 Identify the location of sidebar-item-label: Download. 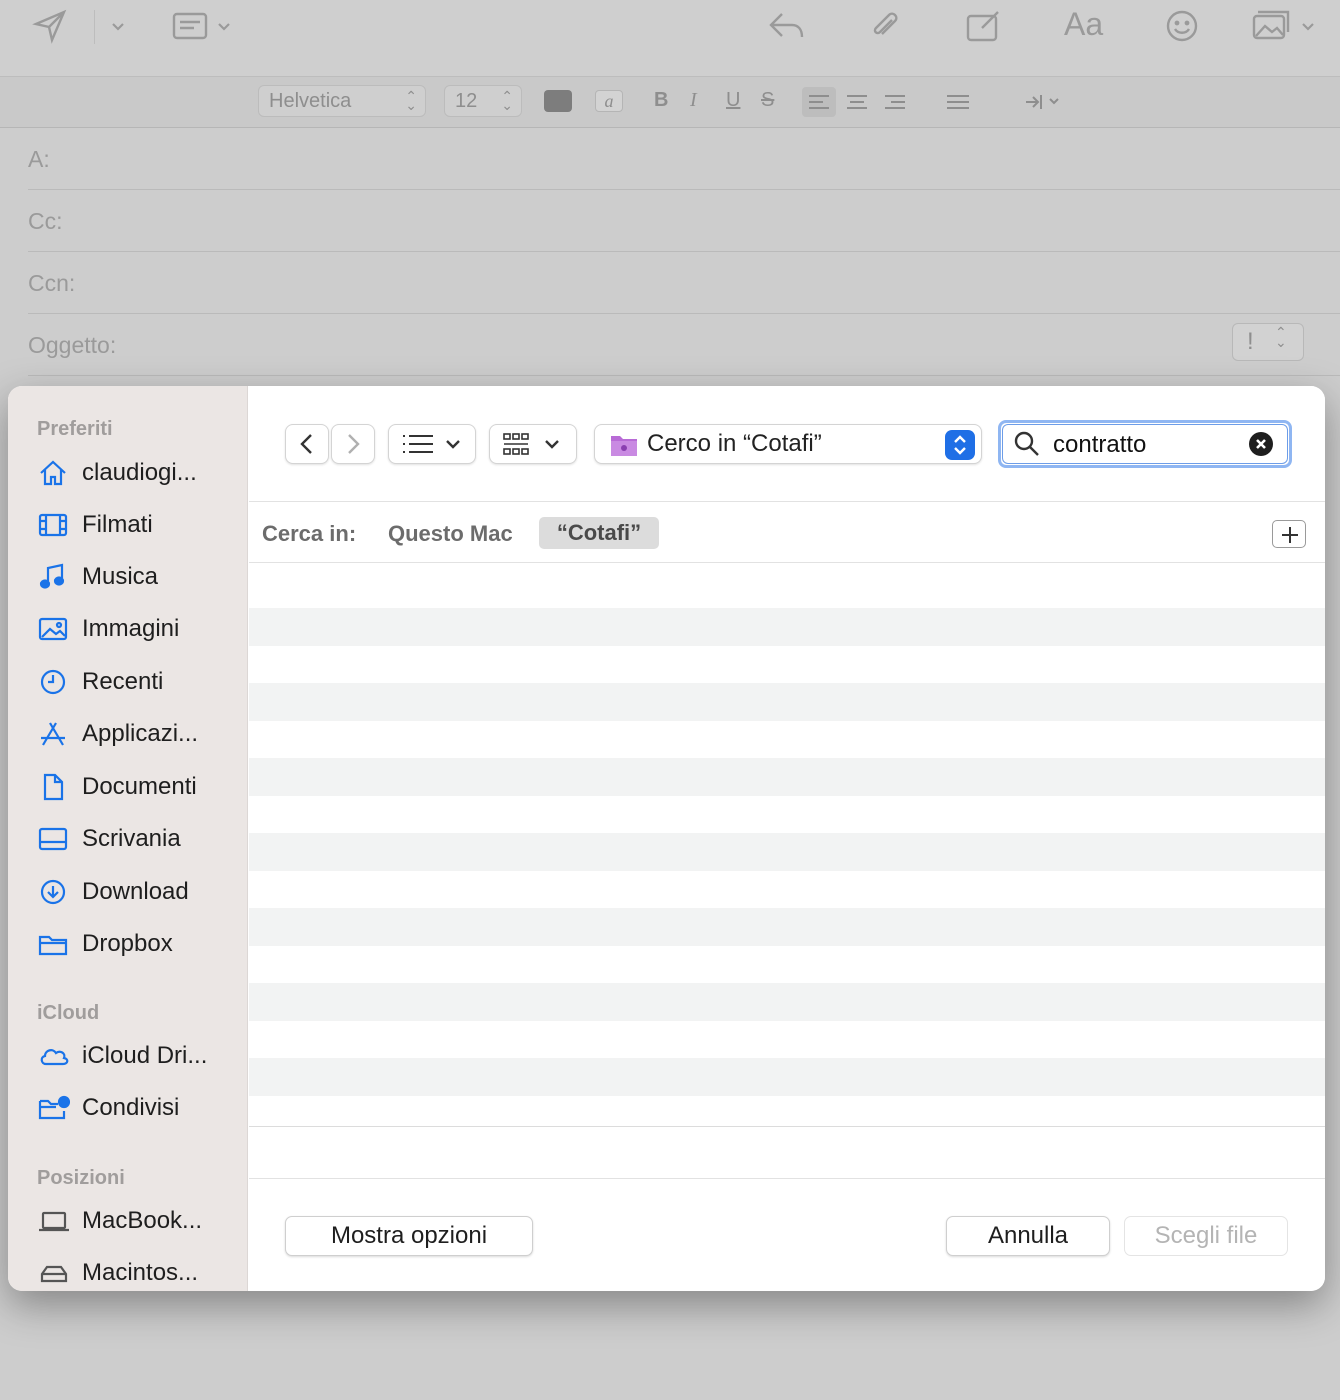
(135, 891).